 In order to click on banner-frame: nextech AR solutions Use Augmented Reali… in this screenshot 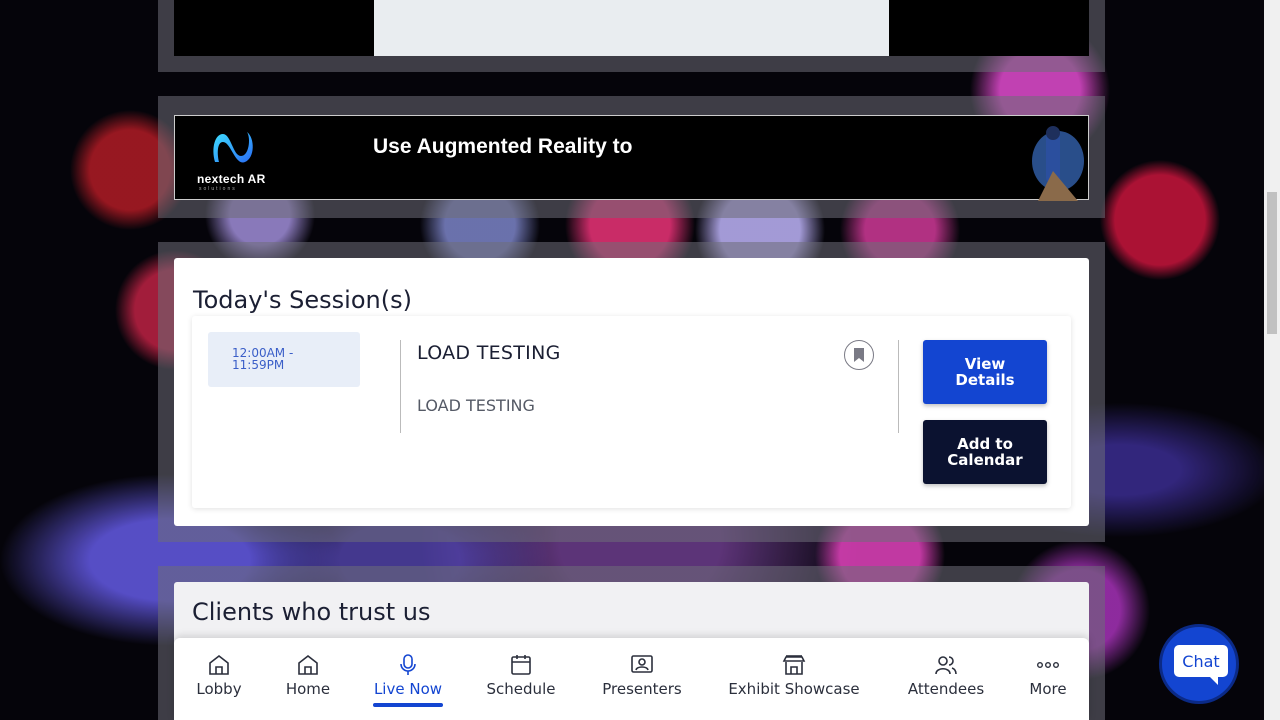, I will do `click(631, 157)`.